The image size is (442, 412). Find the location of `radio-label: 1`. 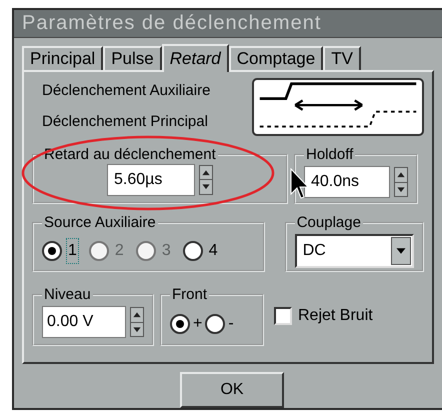

radio-label: 1 is located at coordinates (72, 251).